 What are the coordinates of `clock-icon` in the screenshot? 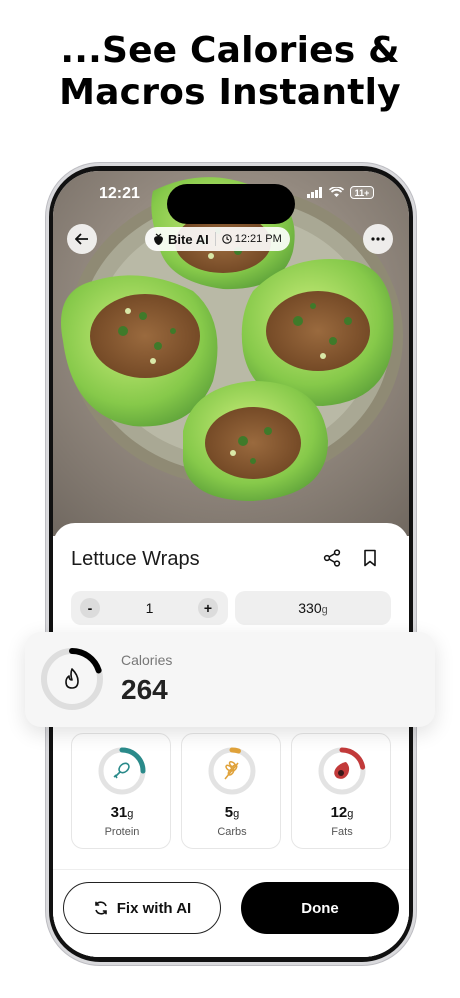 It's located at (226, 239).